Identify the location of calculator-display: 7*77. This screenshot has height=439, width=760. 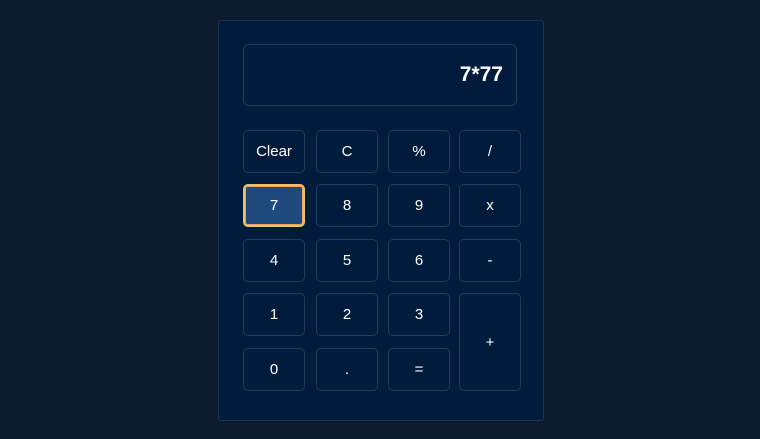
(380, 75).